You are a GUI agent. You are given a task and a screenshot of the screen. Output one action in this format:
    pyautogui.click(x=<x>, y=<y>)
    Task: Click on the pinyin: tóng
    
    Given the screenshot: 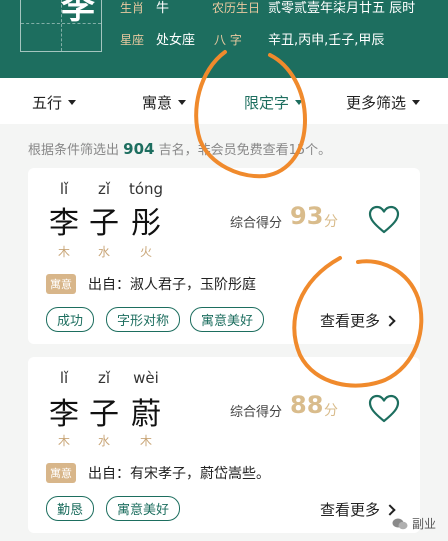 What is the action you would take?
    pyautogui.click(x=146, y=189)
    